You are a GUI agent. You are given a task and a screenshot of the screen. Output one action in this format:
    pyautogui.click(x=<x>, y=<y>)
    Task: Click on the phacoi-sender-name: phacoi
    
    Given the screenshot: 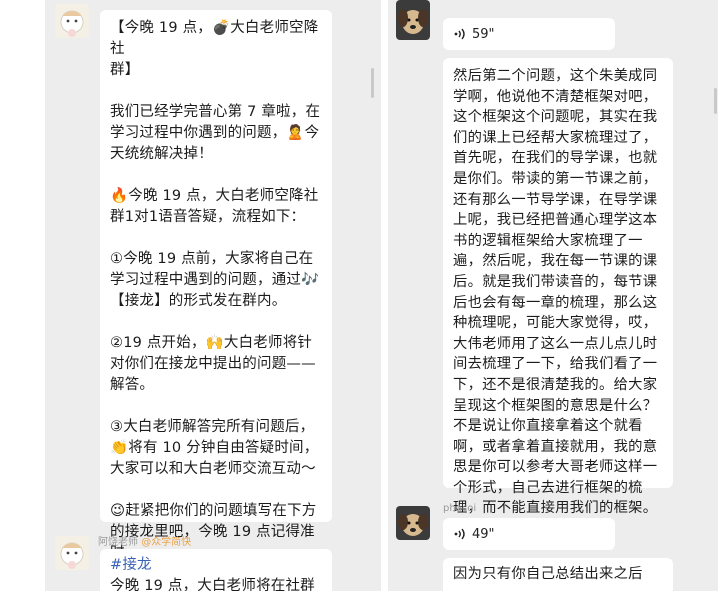 What is the action you would take?
    pyautogui.click(x=460, y=508)
    